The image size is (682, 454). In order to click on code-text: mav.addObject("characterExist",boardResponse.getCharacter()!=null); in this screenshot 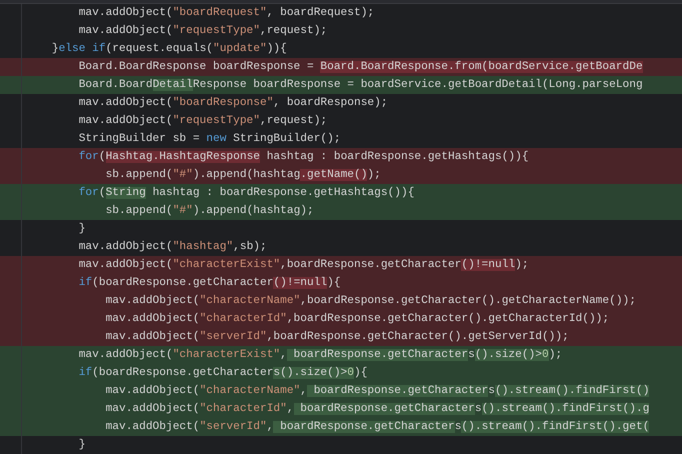, I will do `click(303, 265)`.